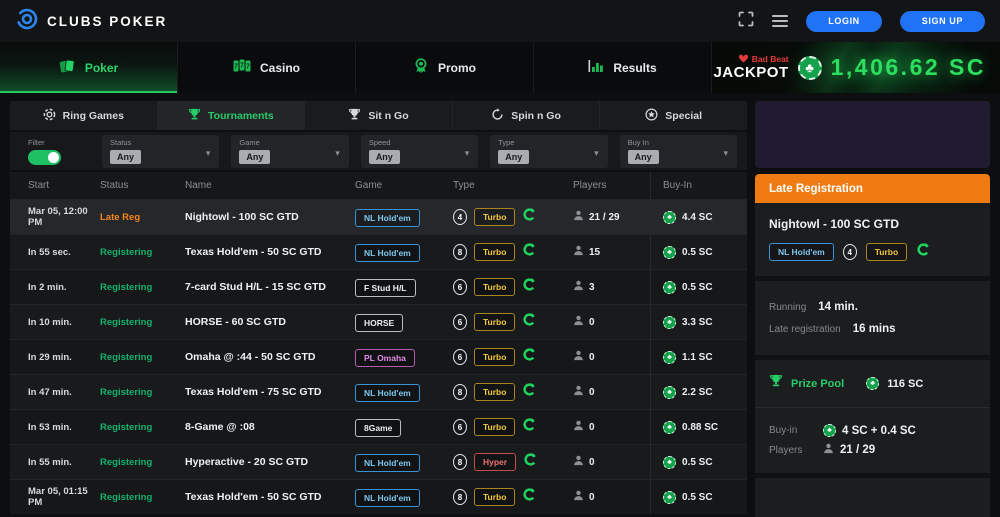 This screenshot has height=517, width=1000. What do you see at coordinates (354, 116) in the screenshot?
I see `trophy-icon` at bounding box center [354, 116].